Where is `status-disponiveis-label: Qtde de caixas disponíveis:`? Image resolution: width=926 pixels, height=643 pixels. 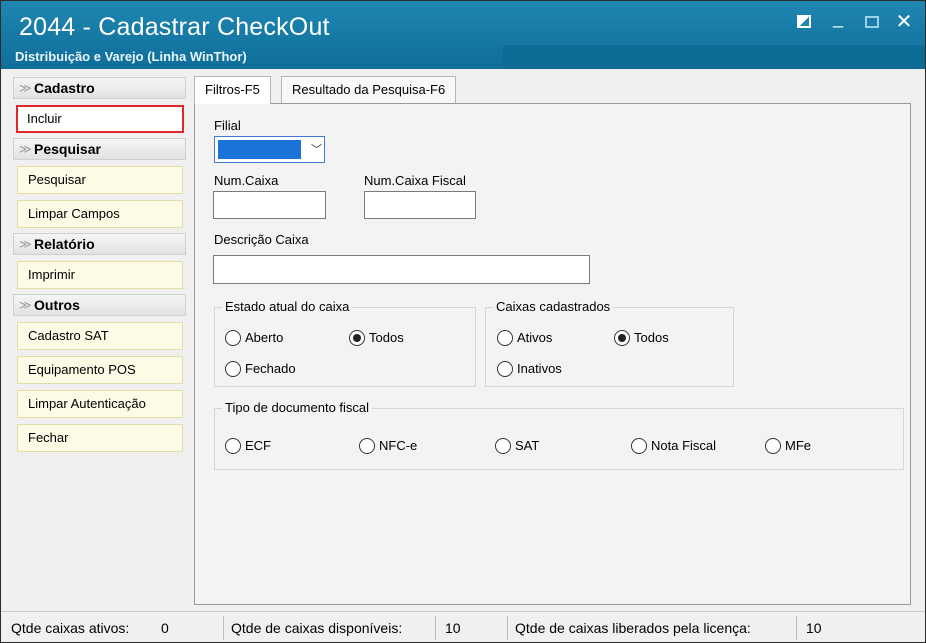 status-disponiveis-label: Qtde de caixas disponíveis: is located at coordinates (317, 628).